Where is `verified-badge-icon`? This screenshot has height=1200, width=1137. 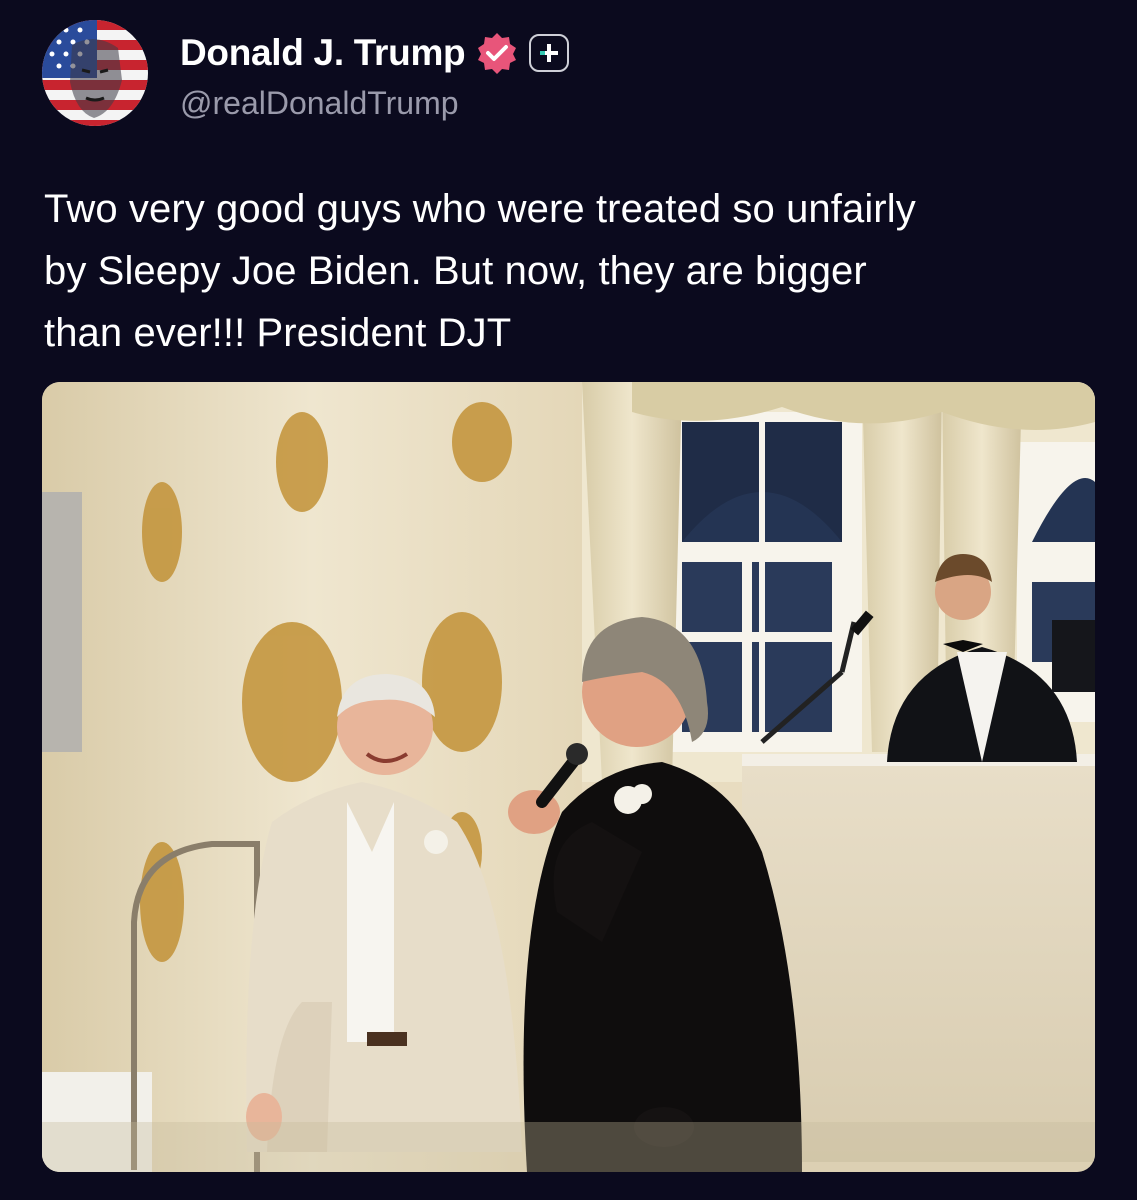
verified-badge-icon is located at coordinates (497, 53).